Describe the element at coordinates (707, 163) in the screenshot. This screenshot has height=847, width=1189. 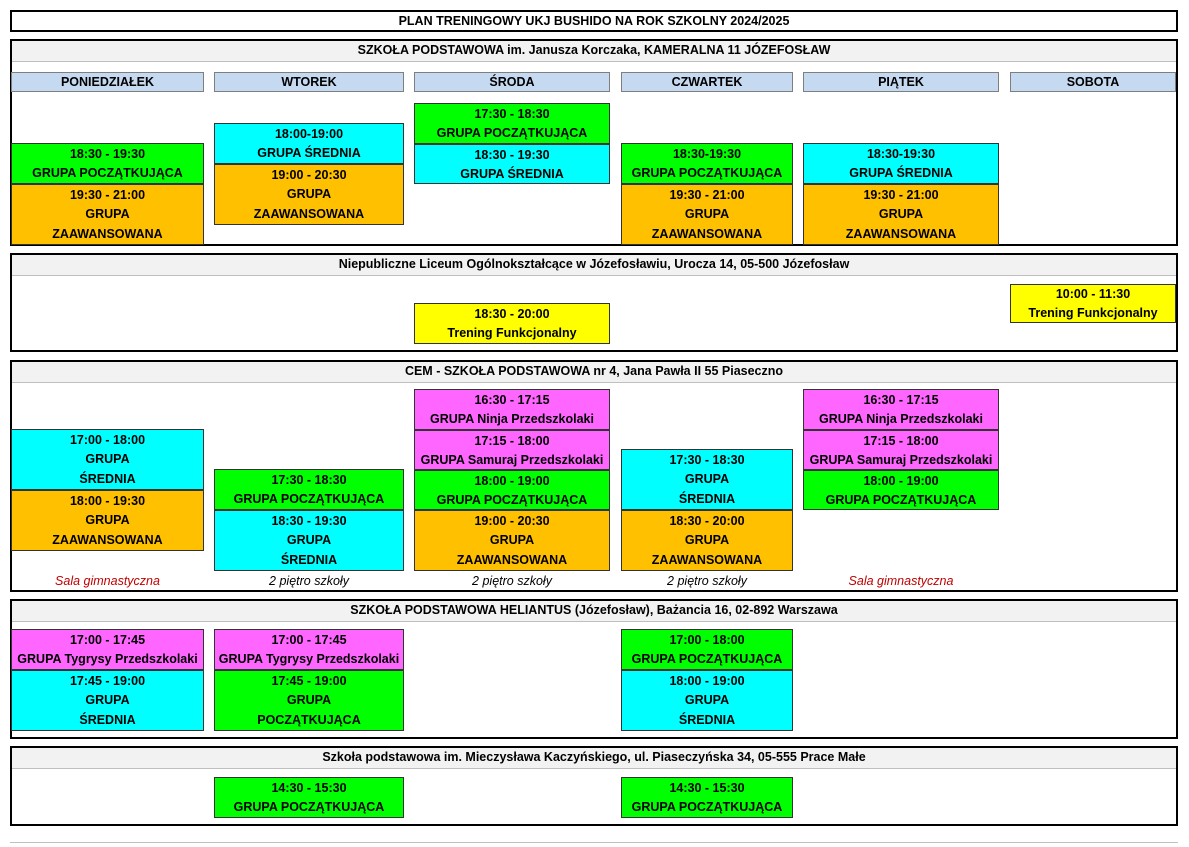
I see `session-cell: 18:30-19:30 GRUPA POCZĄTKUJĄCA` at that location.